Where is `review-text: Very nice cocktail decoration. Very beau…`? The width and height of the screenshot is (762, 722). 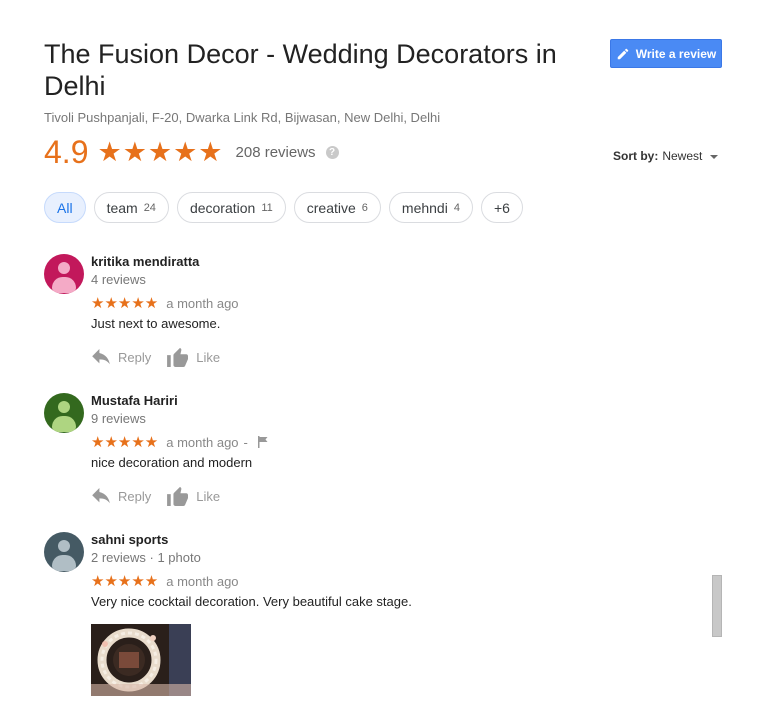 review-text: Very nice cocktail decoration. Very beau… is located at coordinates (251, 601).